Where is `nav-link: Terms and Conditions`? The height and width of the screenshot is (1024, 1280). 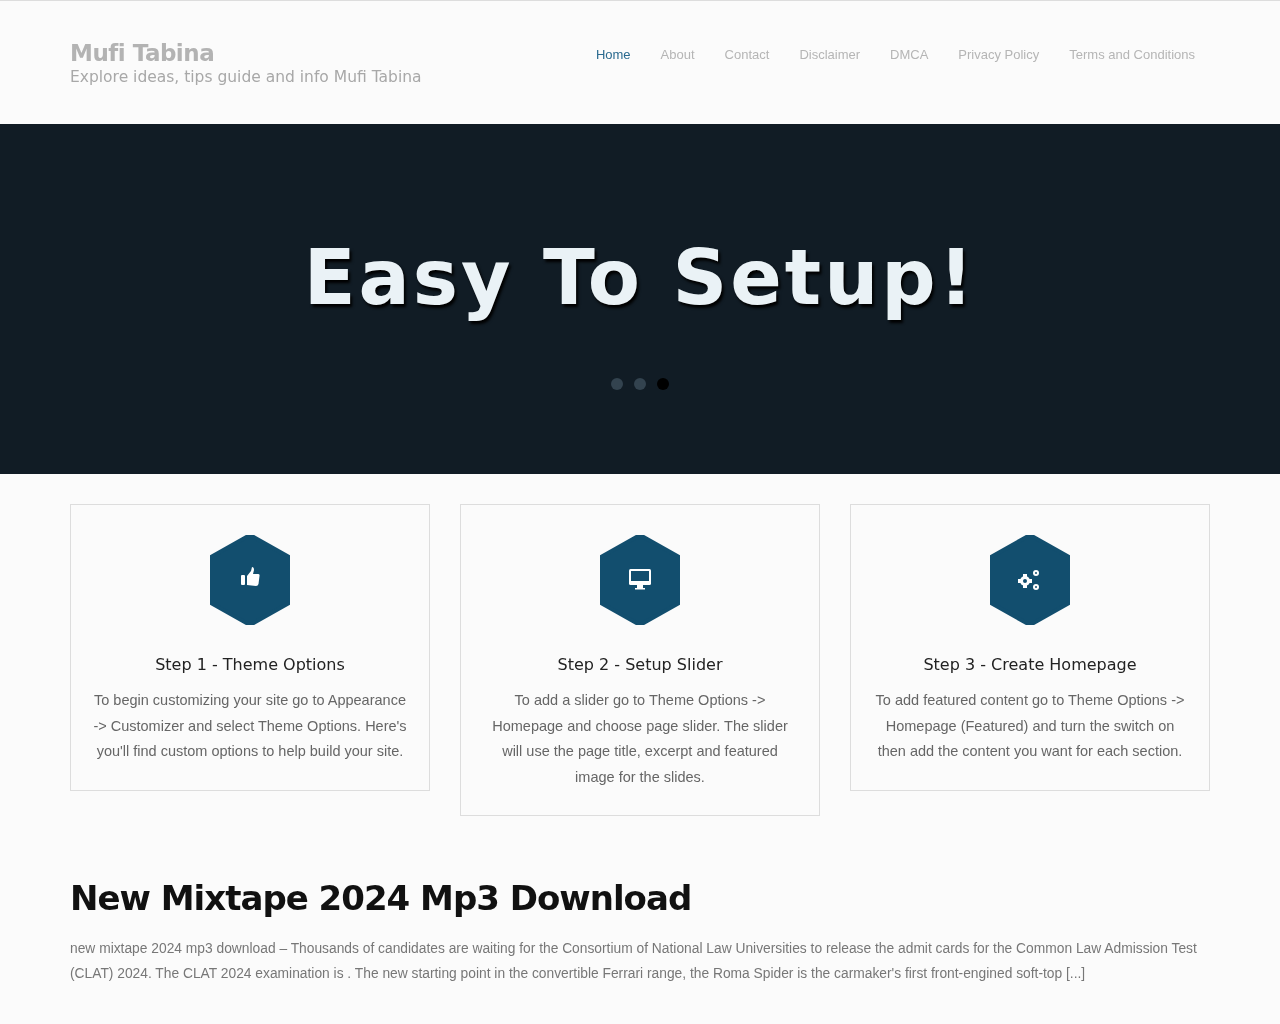 nav-link: Terms and Conditions is located at coordinates (1132, 54).